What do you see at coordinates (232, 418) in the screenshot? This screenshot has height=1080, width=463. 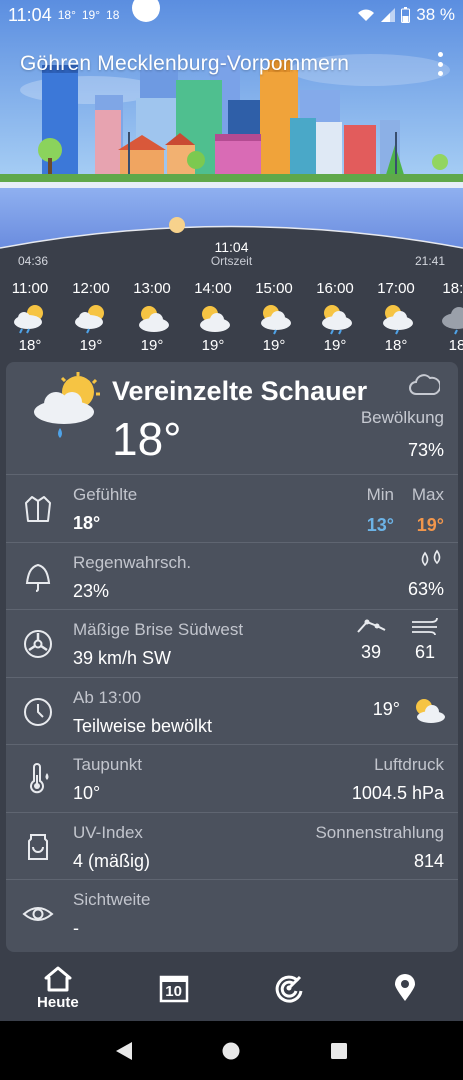 I see `current-summary: Vereinzelte Schauer 18° Bewölkung 73%` at bounding box center [232, 418].